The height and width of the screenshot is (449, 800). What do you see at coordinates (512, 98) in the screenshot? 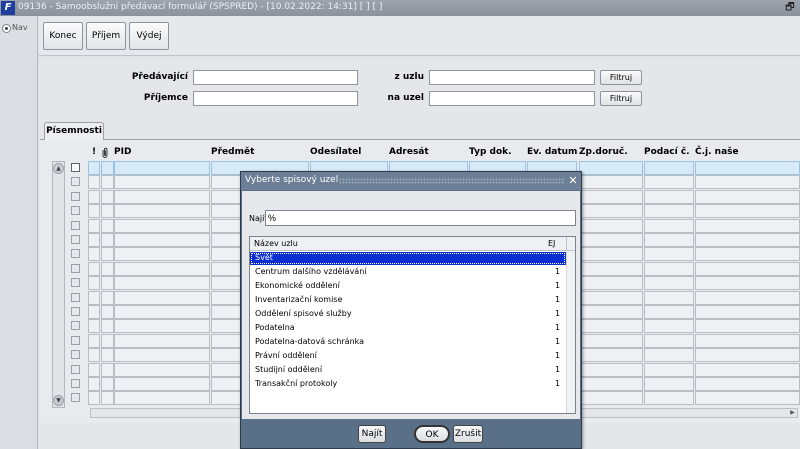
I see `na-uzel-field` at bounding box center [512, 98].